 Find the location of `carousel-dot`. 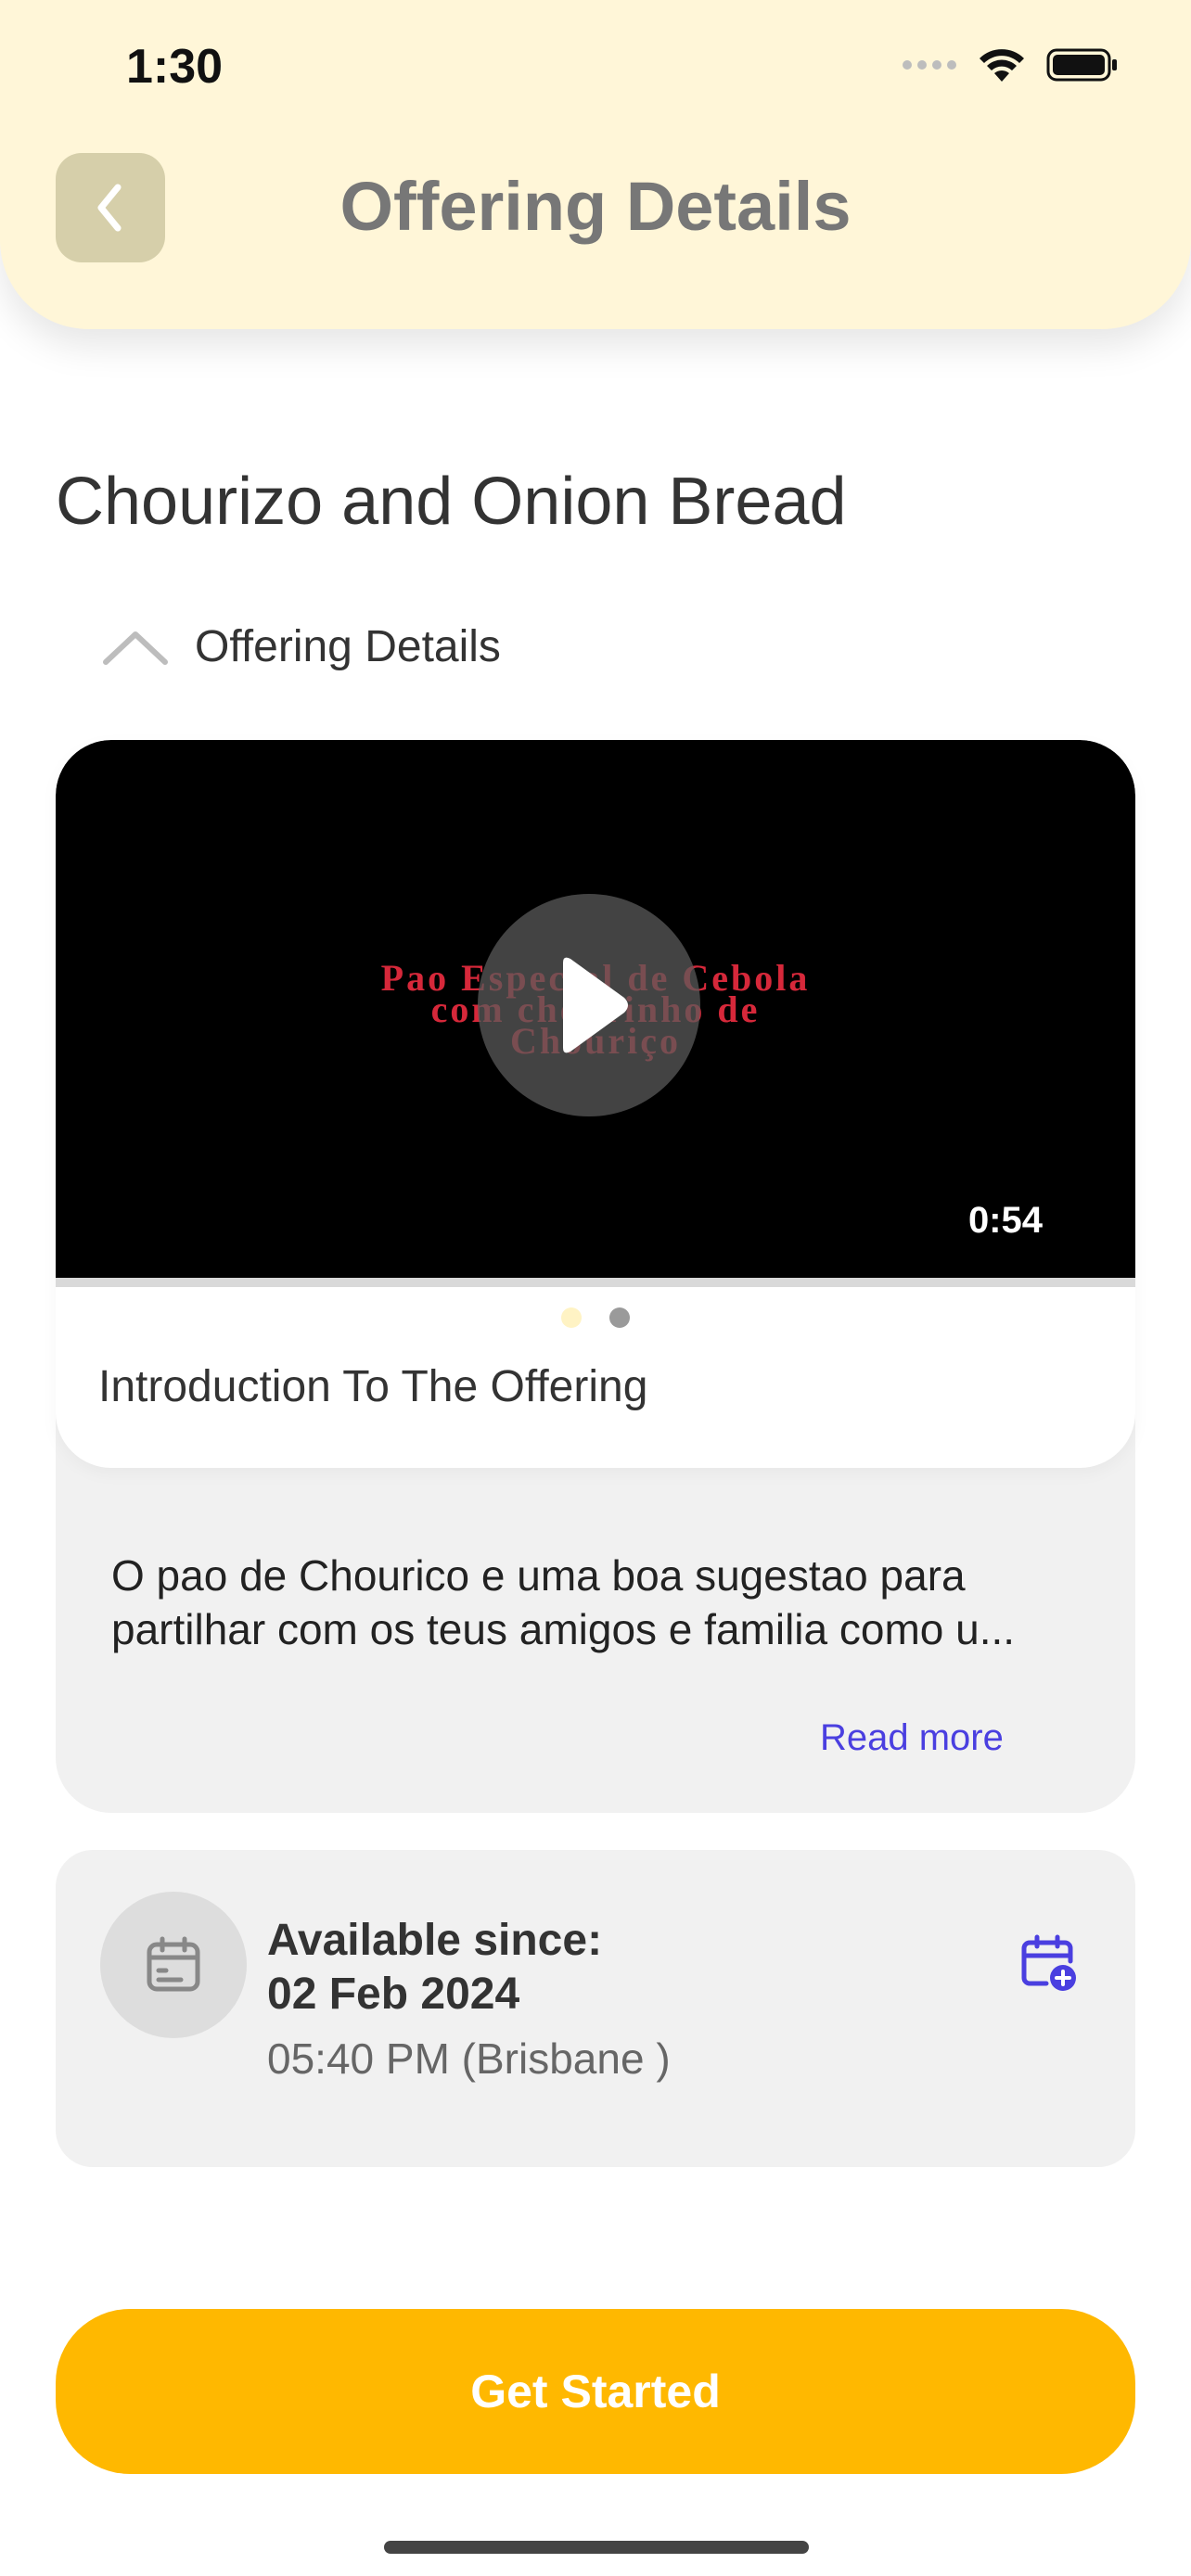

carousel-dot is located at coordinates (619, 1317).